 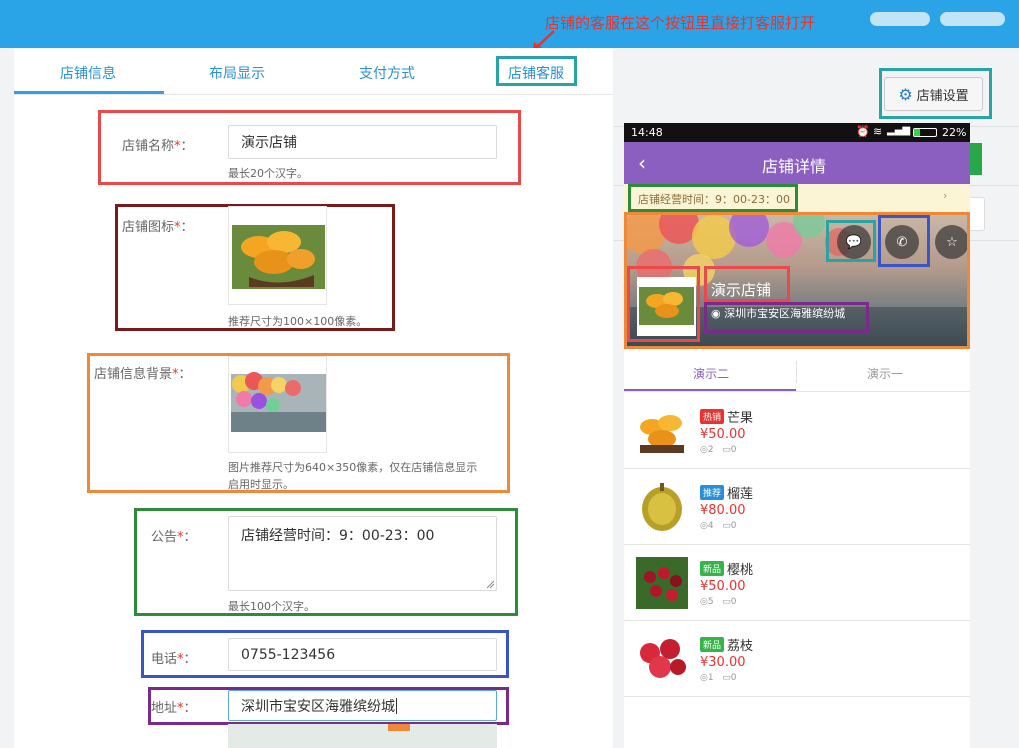 I want to click on product-tag: 热销, so click(x=712, y=416).